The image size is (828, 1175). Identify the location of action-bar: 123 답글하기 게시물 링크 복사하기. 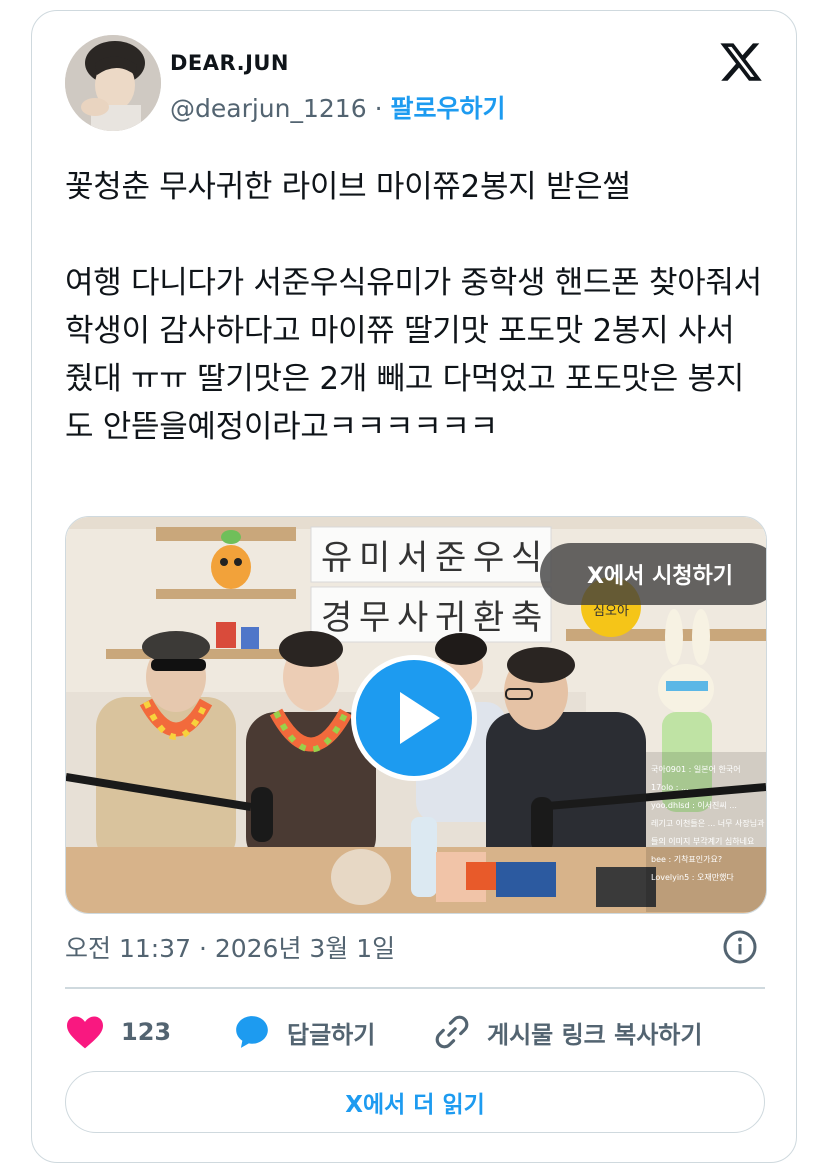
(415, 1032).